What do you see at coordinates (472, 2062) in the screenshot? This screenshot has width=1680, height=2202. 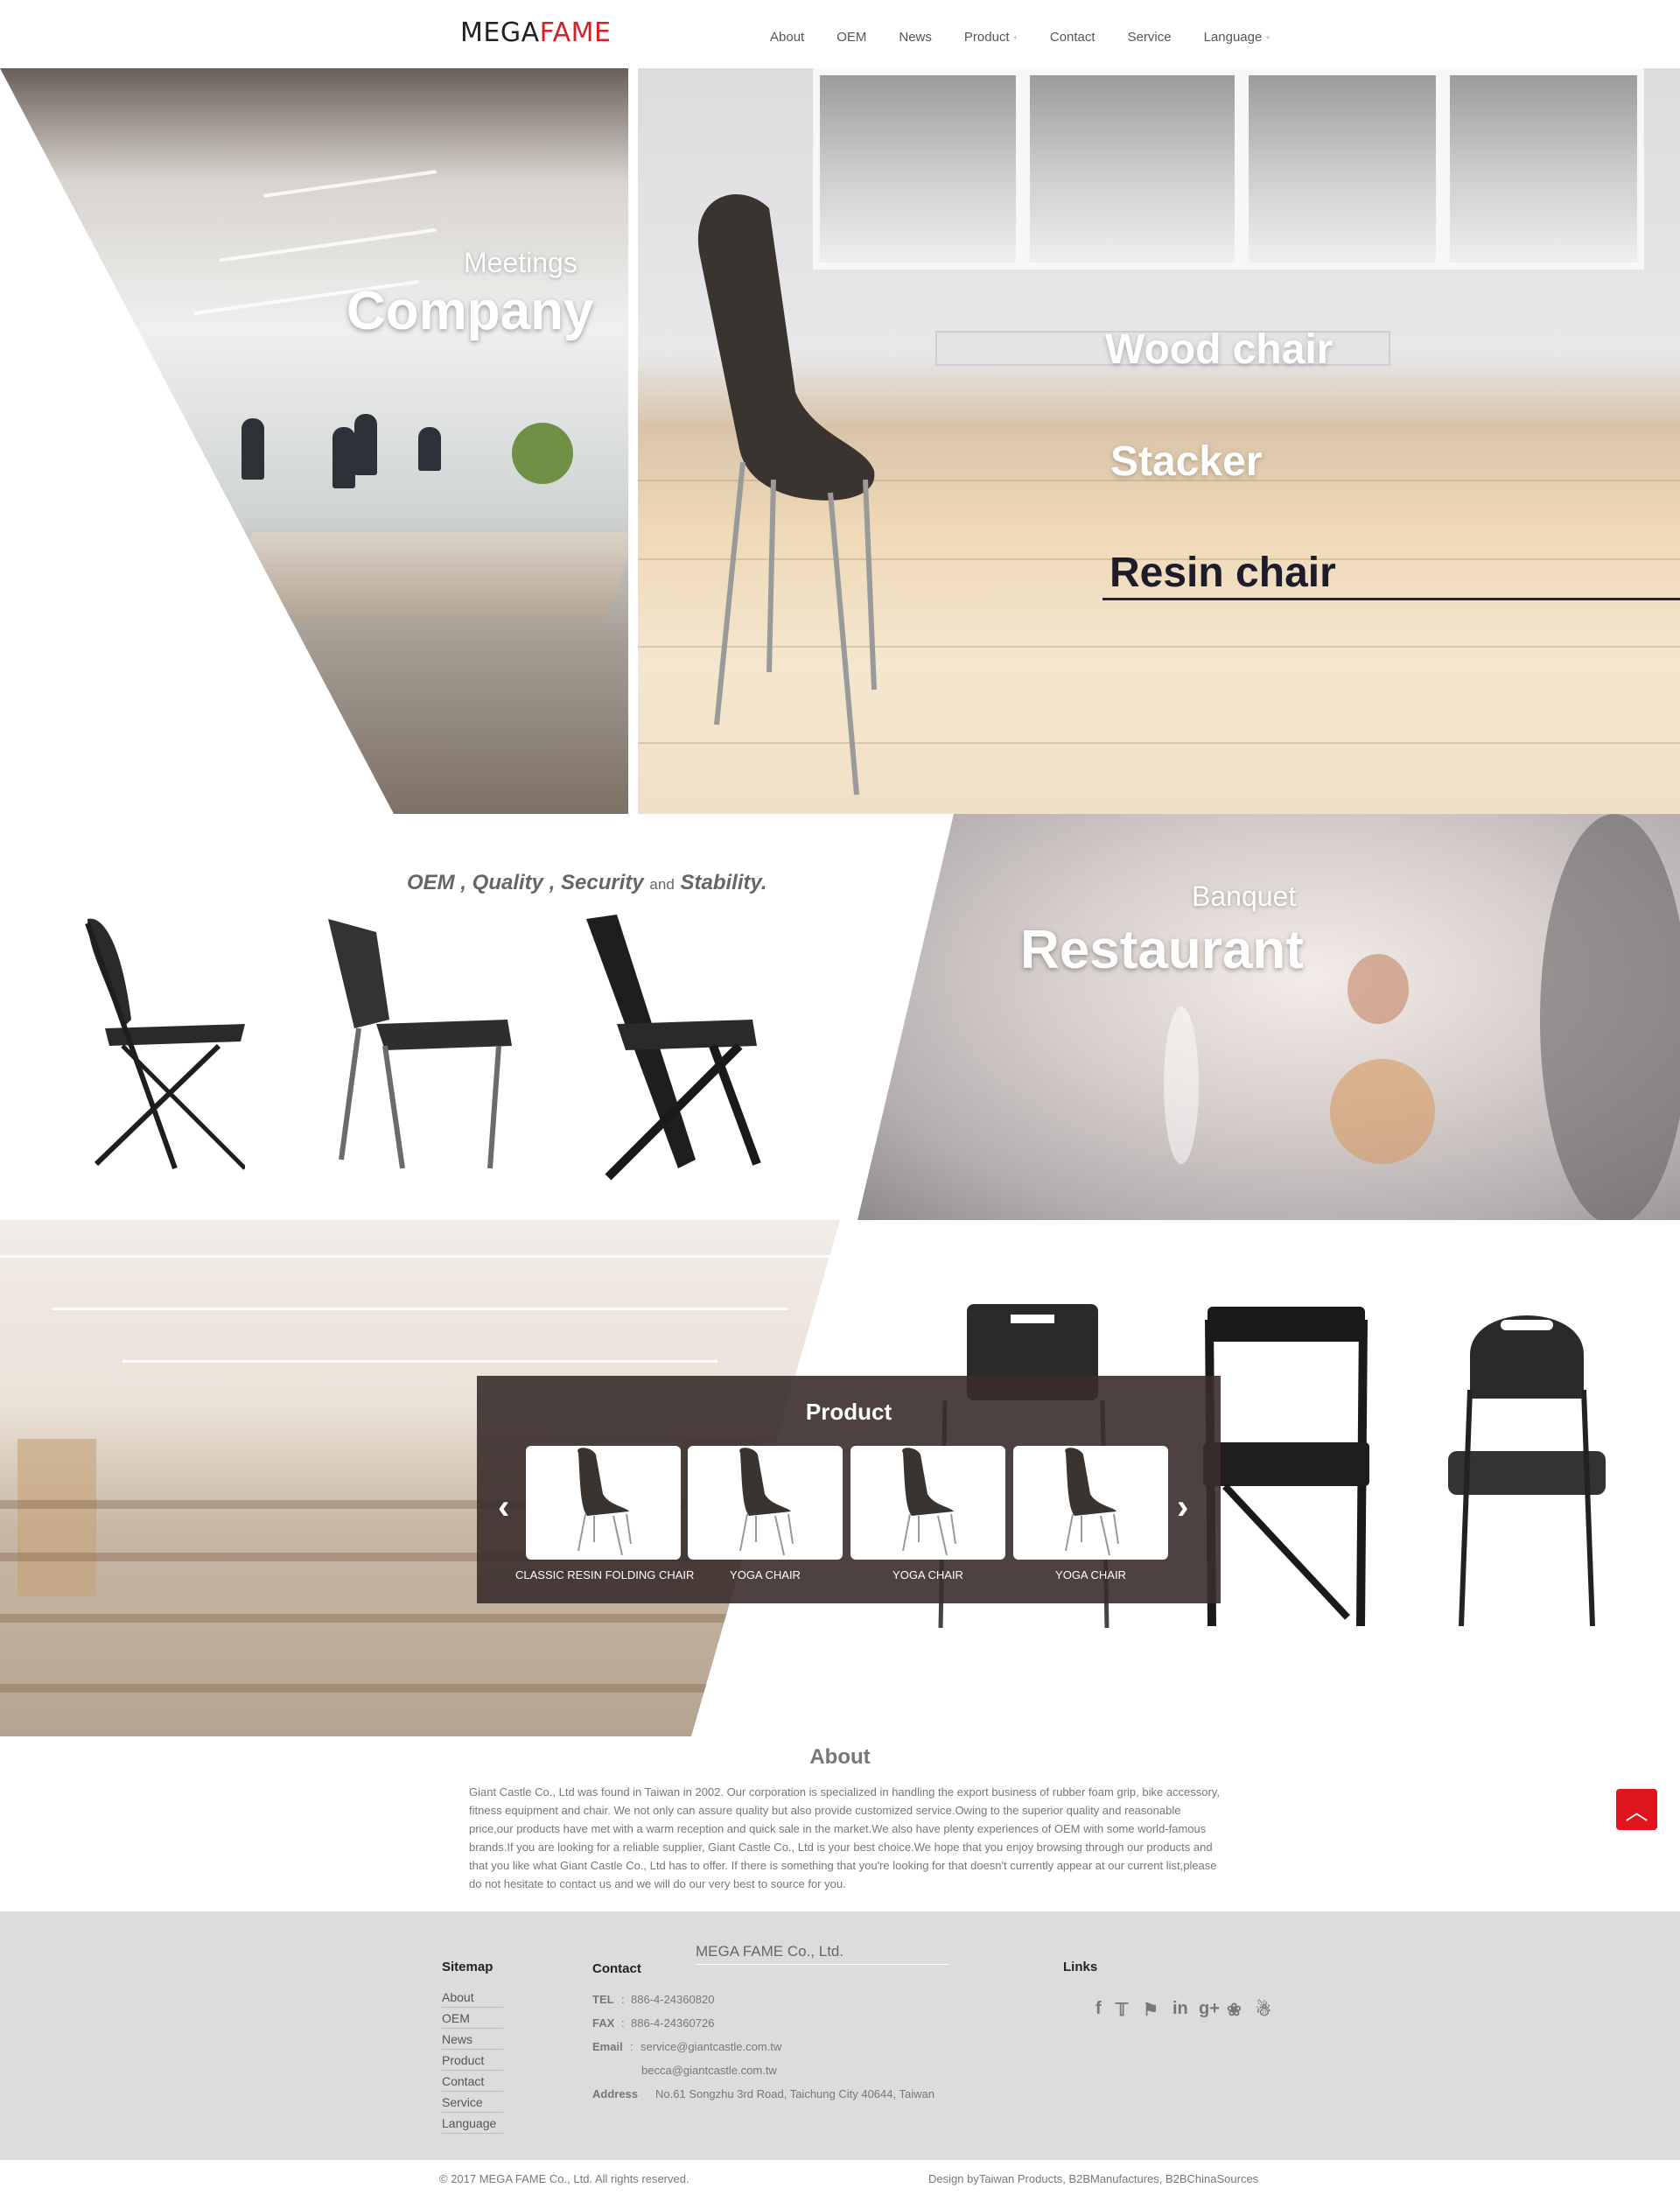 I see `sitemap-link-product: Product` at bounding box center [472, 2062].